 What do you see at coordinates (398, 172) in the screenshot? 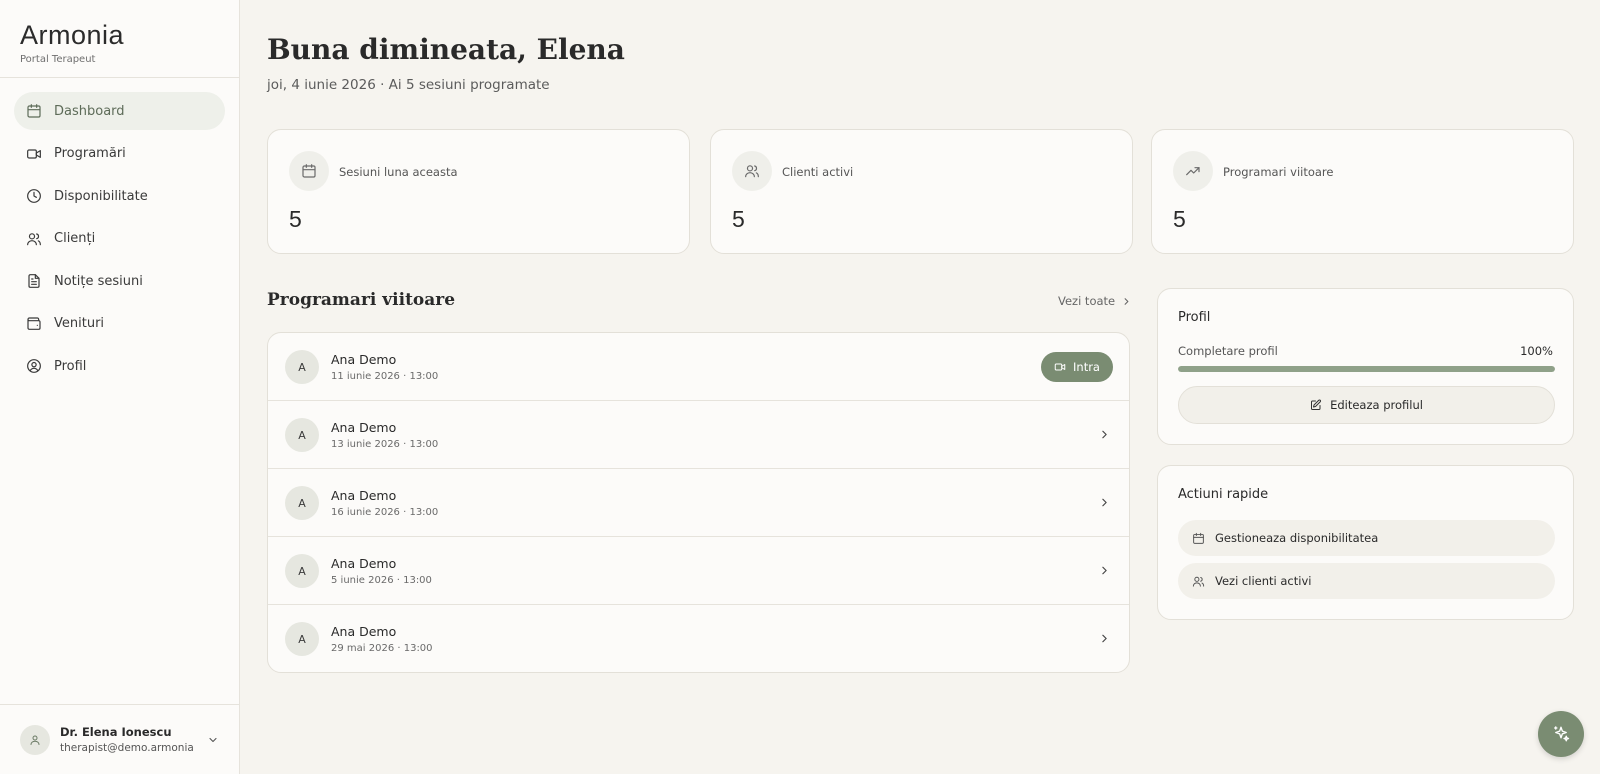
I see `stat-label: Sesiuni luna aceasta` at bounding box center [398, 172].